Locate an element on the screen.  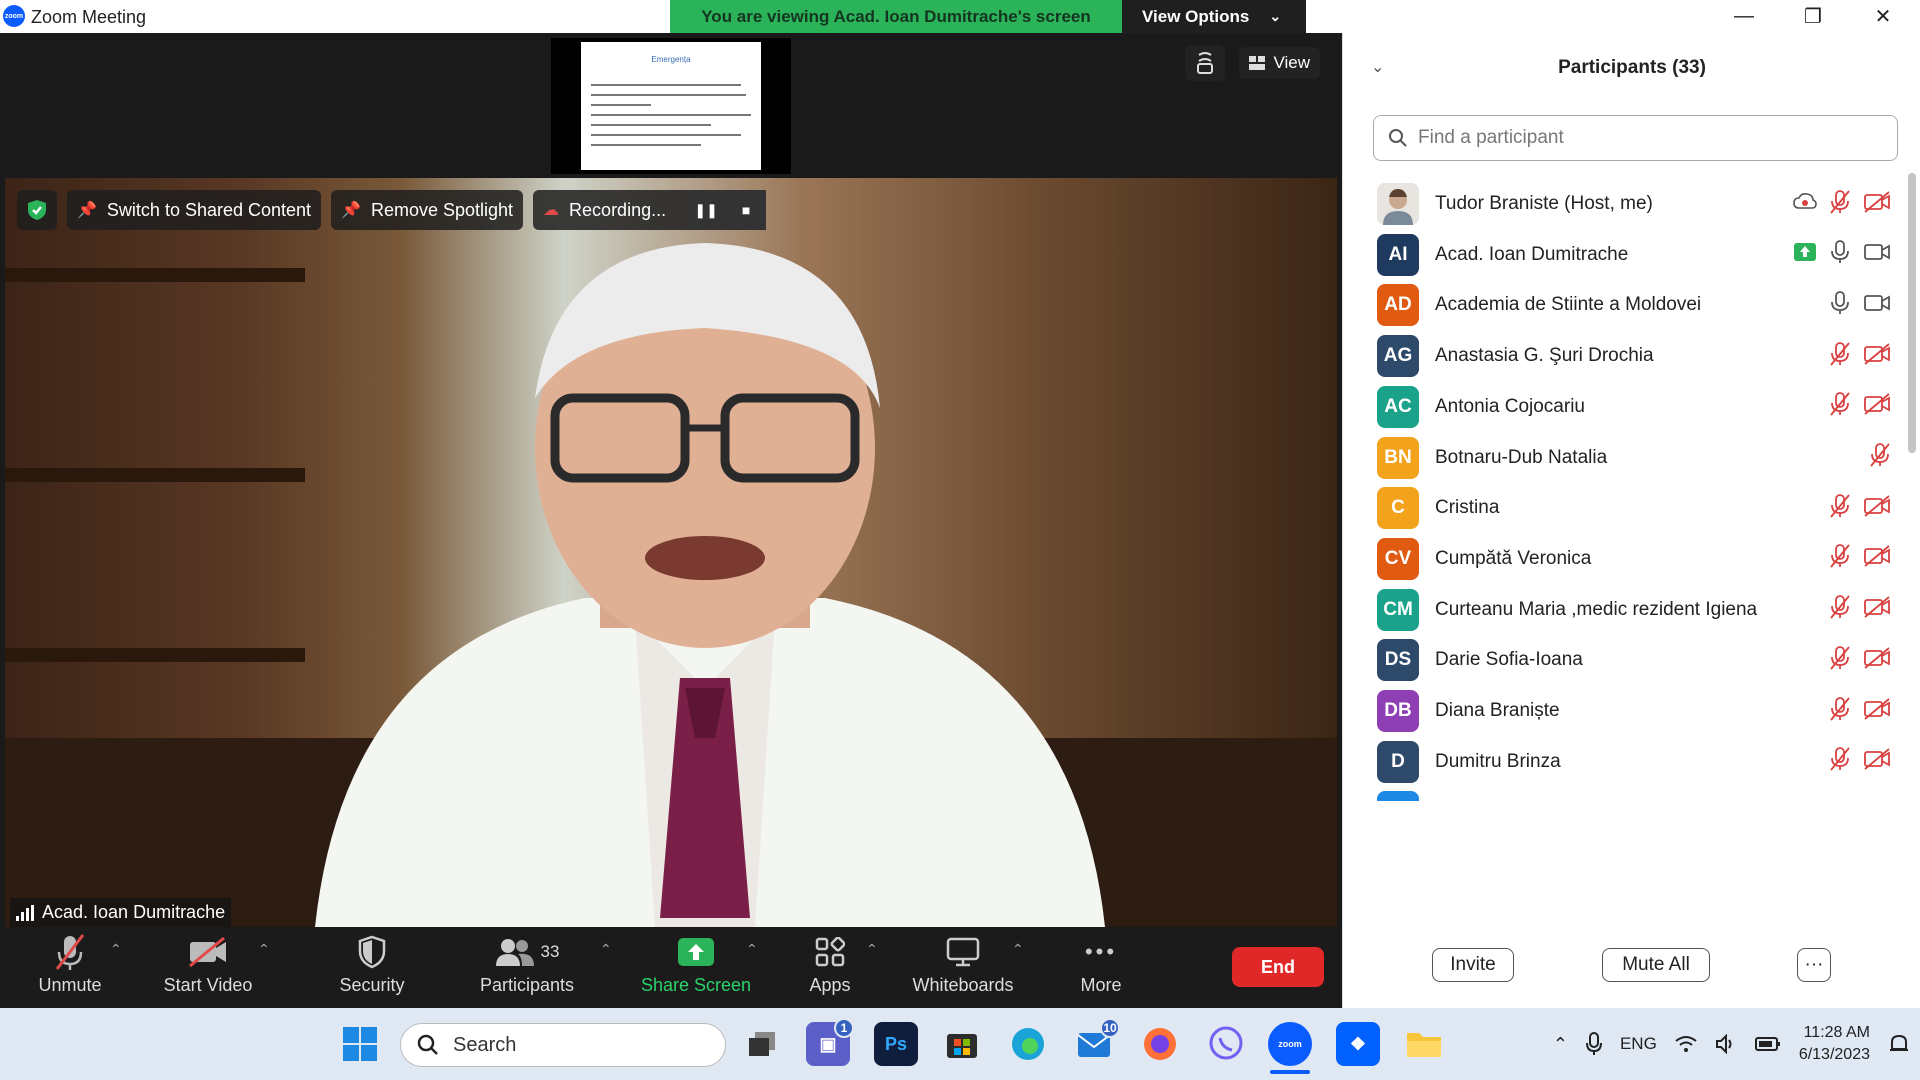
viber-icon is located at coordinates (1226, 1044).